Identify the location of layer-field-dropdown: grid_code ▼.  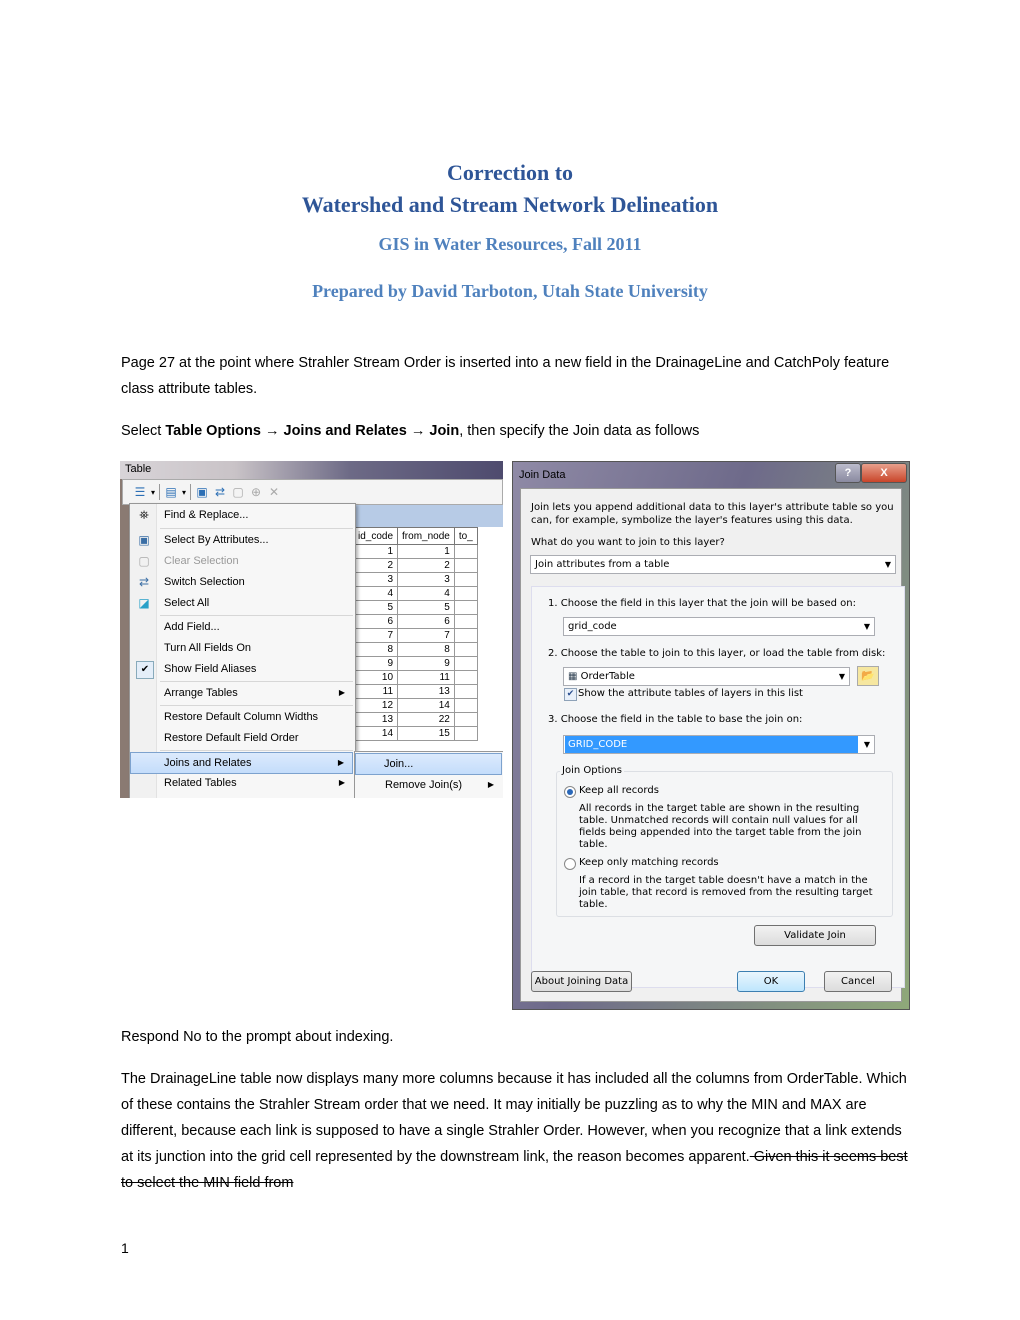
(719, 626).